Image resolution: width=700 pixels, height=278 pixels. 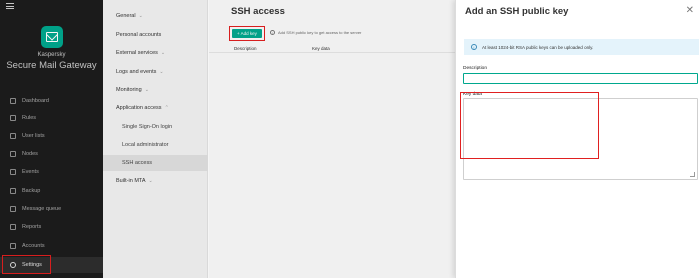 I want to click on info-icon: i, so click(x=474, y=47).